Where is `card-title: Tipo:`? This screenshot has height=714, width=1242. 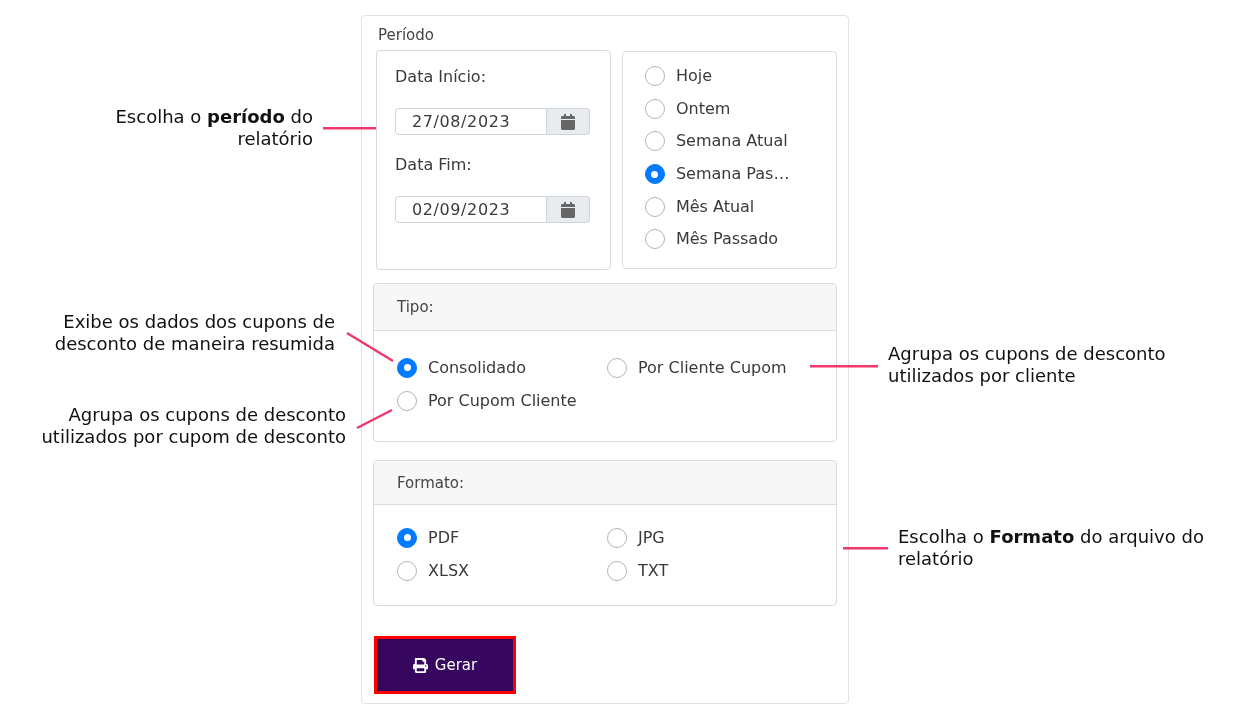
card-title: Tipo: is located at coordinates (415, 307).